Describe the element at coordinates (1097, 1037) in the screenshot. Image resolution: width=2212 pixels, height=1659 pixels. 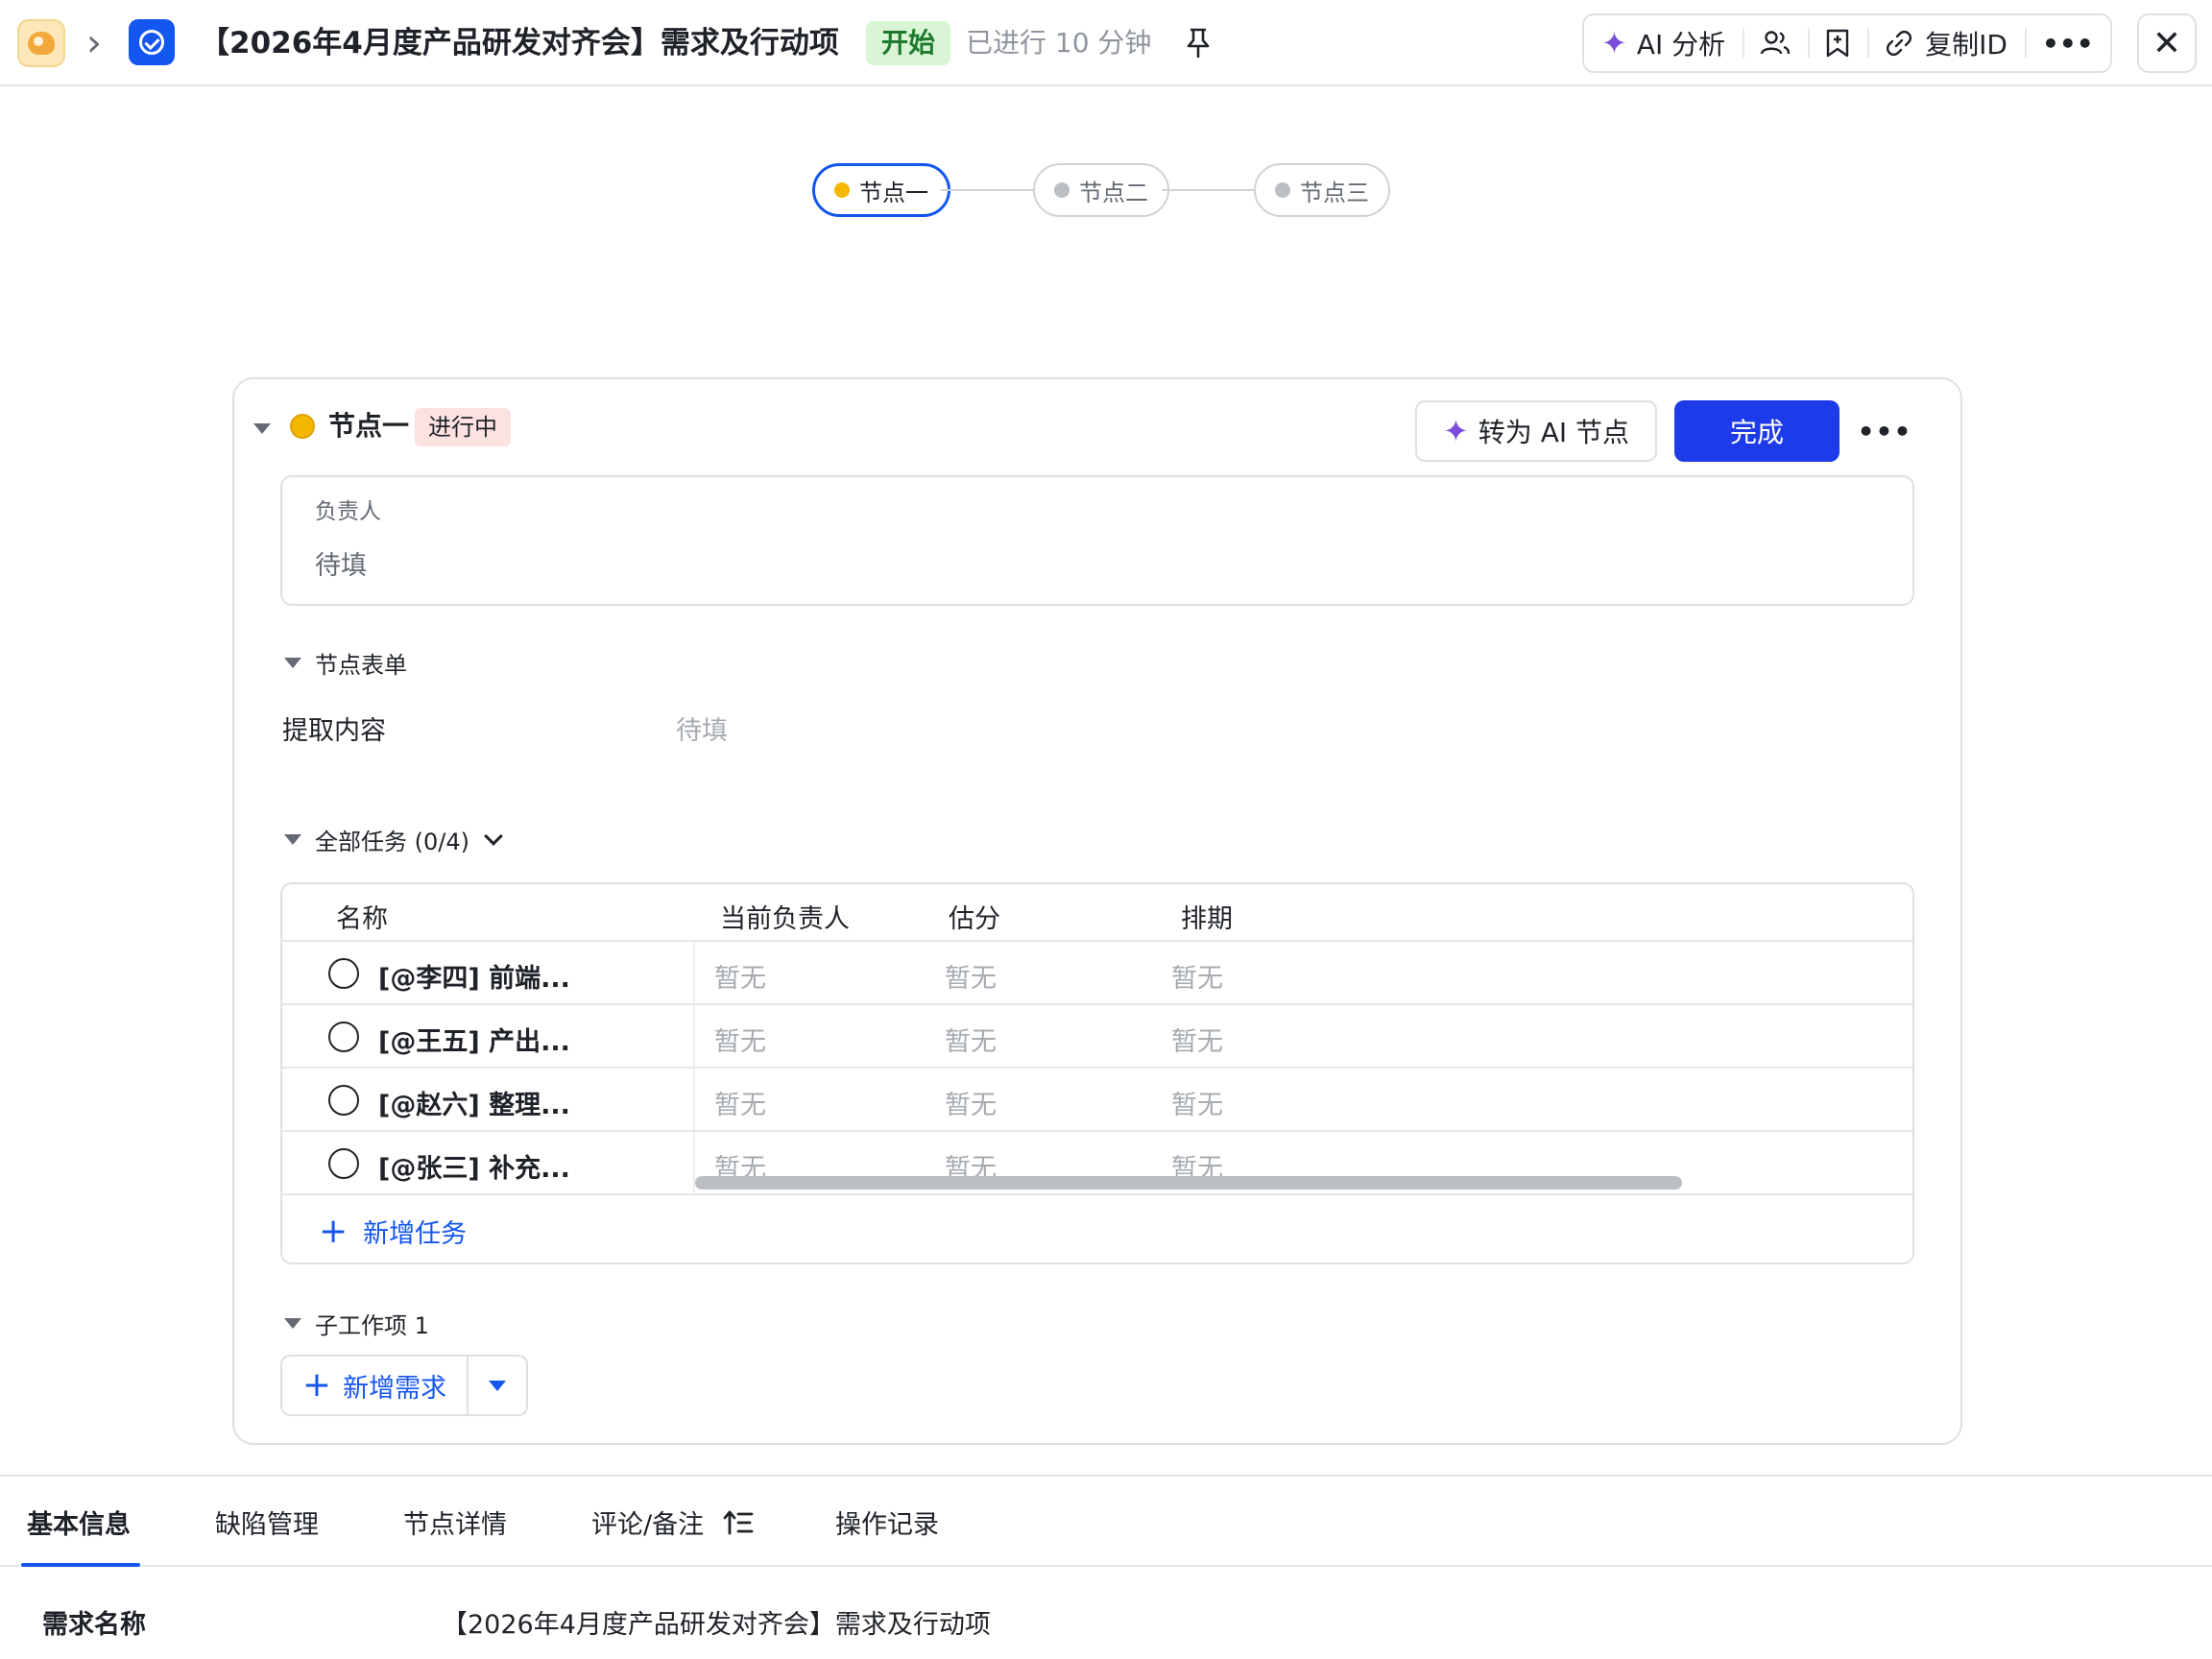
I see `table-row: [@王五] 产出... 暂无 暂无 暂无` at that location.